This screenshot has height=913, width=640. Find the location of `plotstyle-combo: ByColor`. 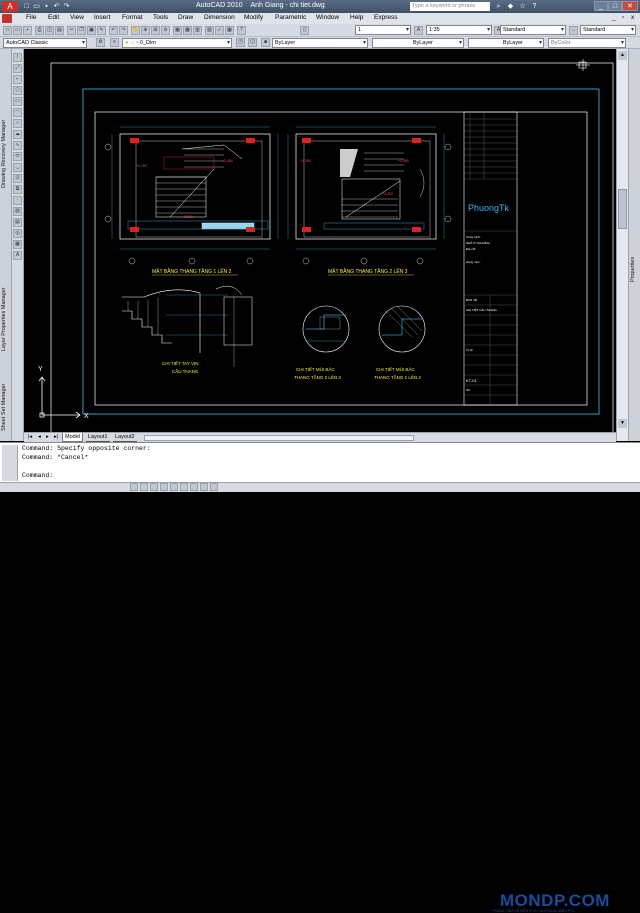

plotstyle-combo: ByColor is located at coordinates (587, 43).